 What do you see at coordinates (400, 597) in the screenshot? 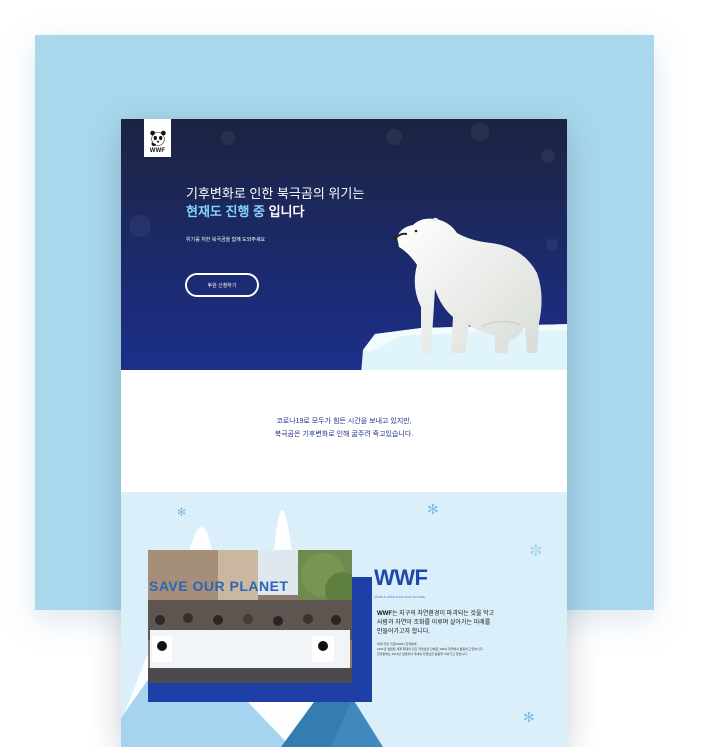
I see `wwf-tagline: (WORLD WIDE FUND FOR NATURE)` at bounding box center [400, 597].